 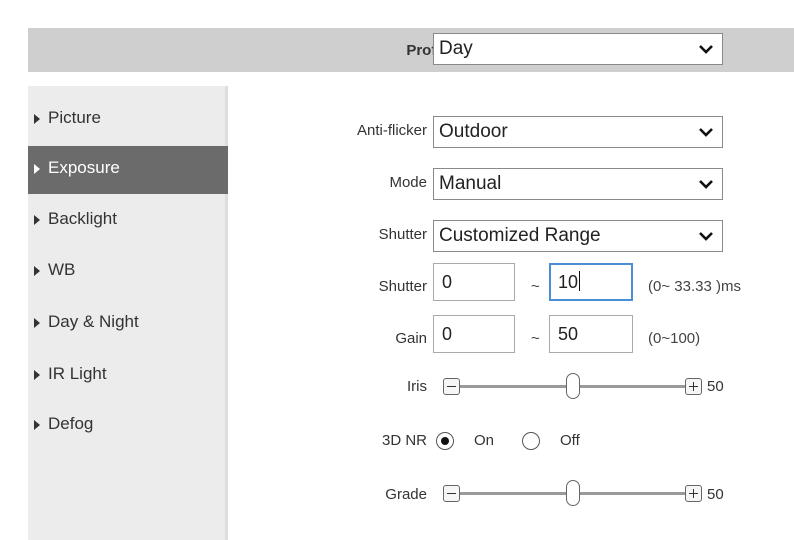 I want to click on 3d-nr-label: 3D NR, so click(x=404, y=440).